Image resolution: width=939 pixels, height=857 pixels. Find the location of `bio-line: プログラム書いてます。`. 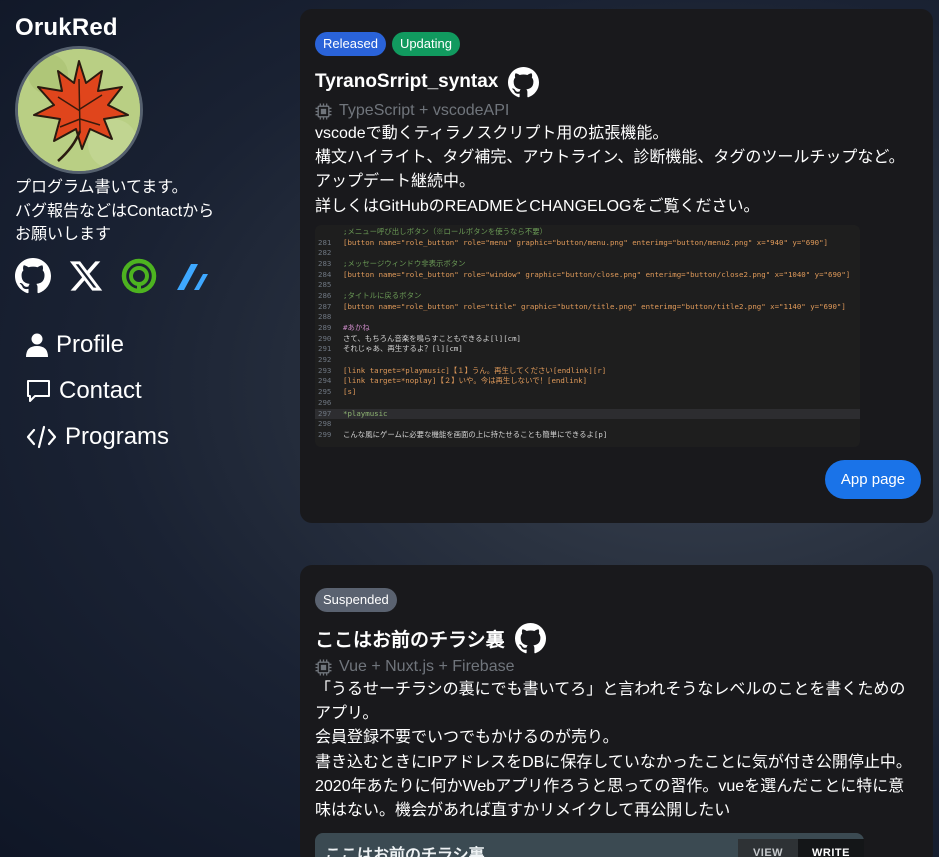

bio-line: プログラム書いてます。 is located at coordinates (101, 187).